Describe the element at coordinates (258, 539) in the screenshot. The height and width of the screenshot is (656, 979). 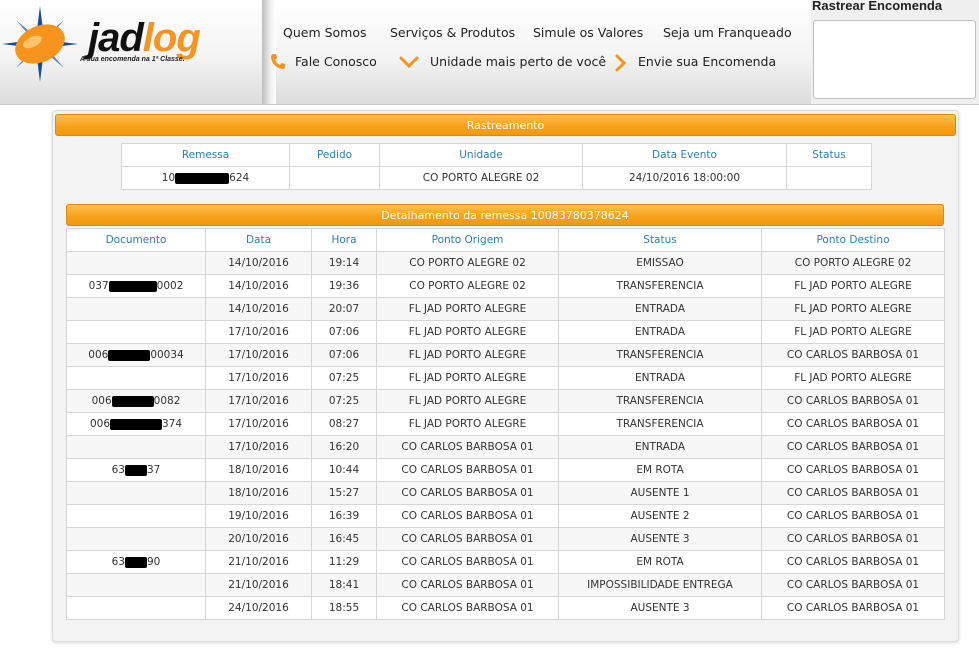
I see `cell-data: 20/10/2016` at that location.